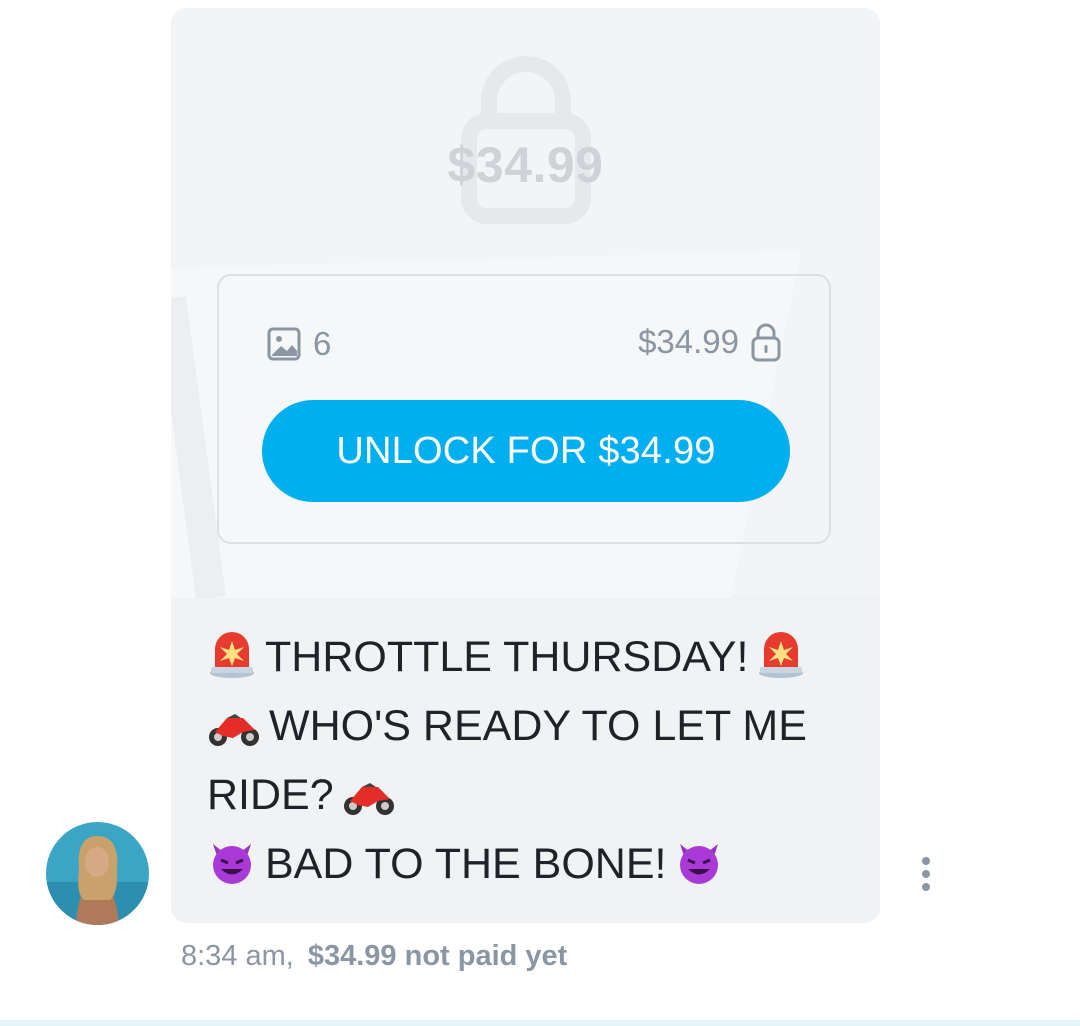 Image resolution: width=1080 pixels, height=1026 pixels. I want to click on media-count-info: 6, so click(299, 344).